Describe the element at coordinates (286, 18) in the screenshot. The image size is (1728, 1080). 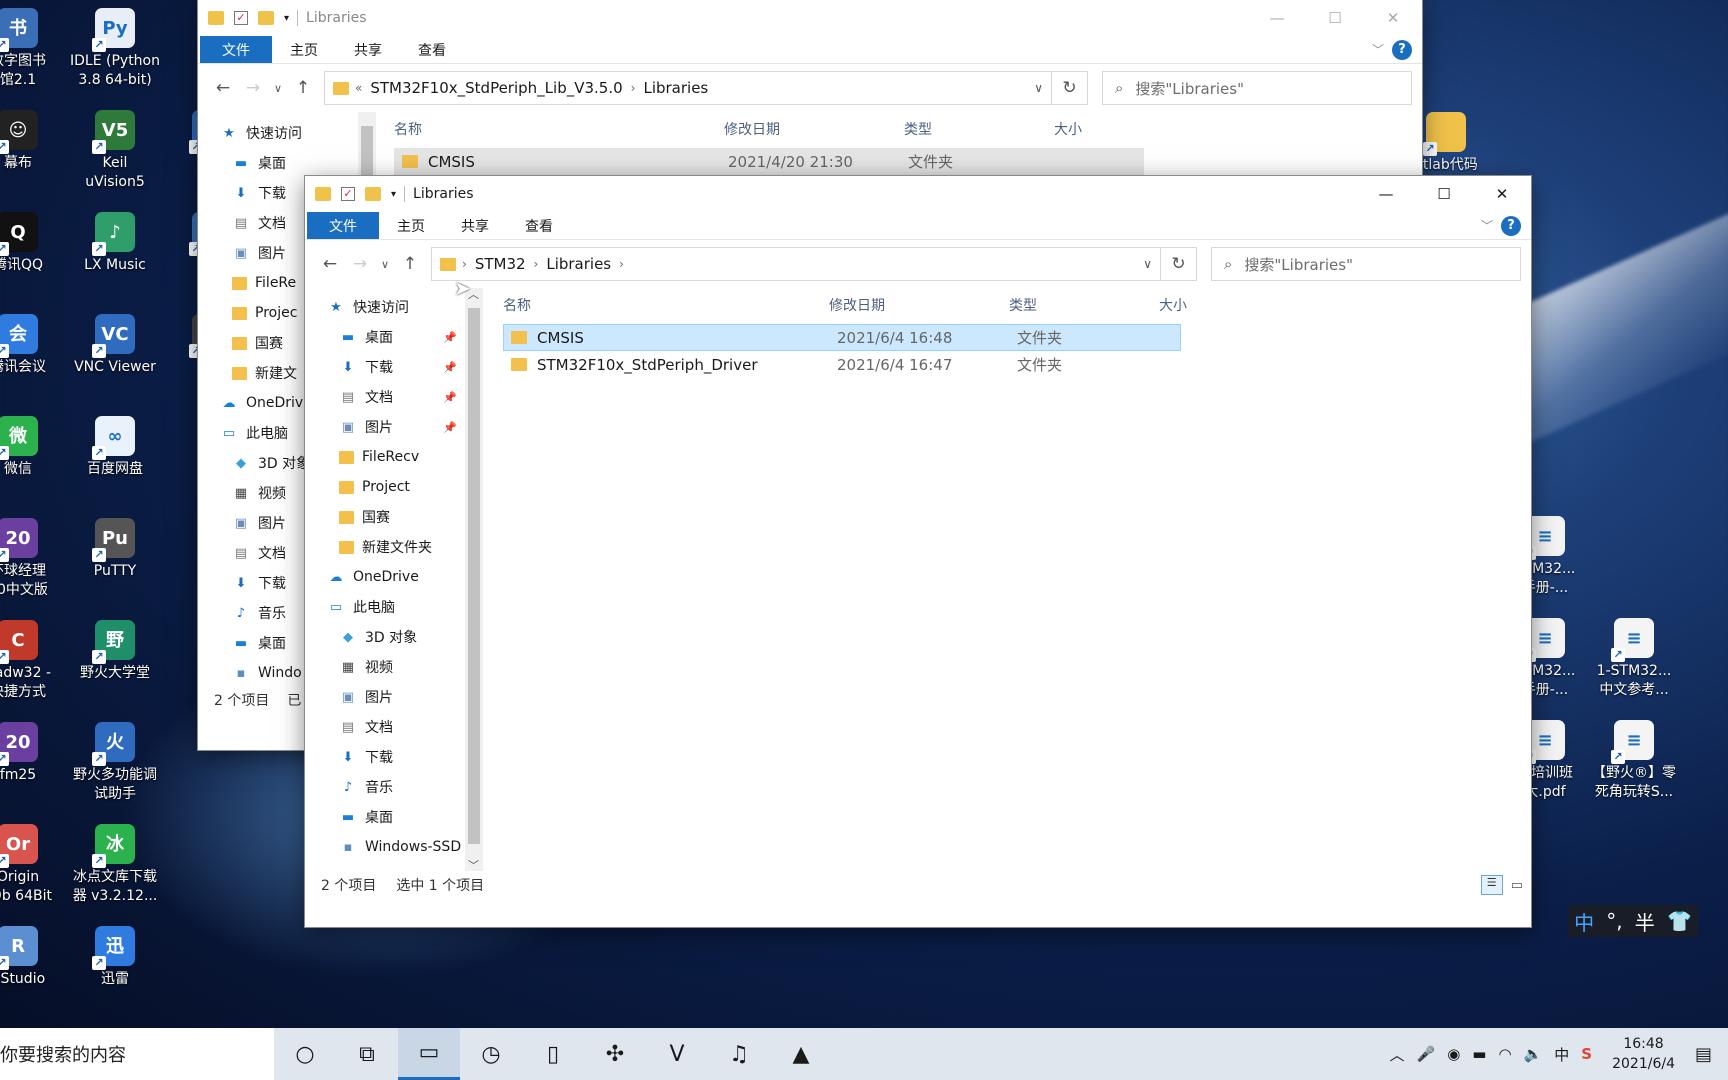
I see `chevron-down-icon: ▾` at that location.